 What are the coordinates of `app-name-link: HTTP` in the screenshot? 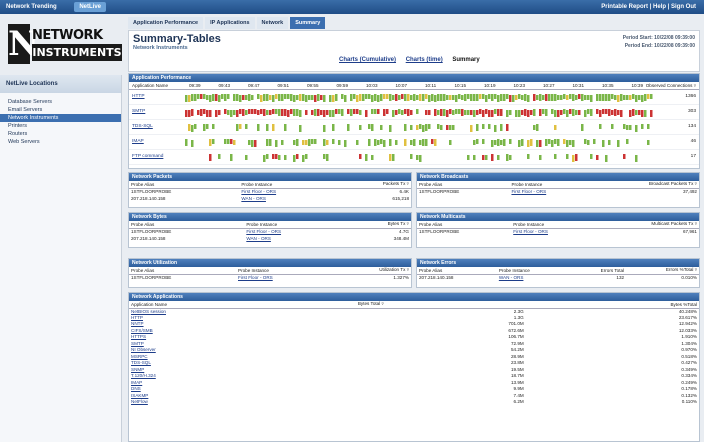 It's located at (138, 96).